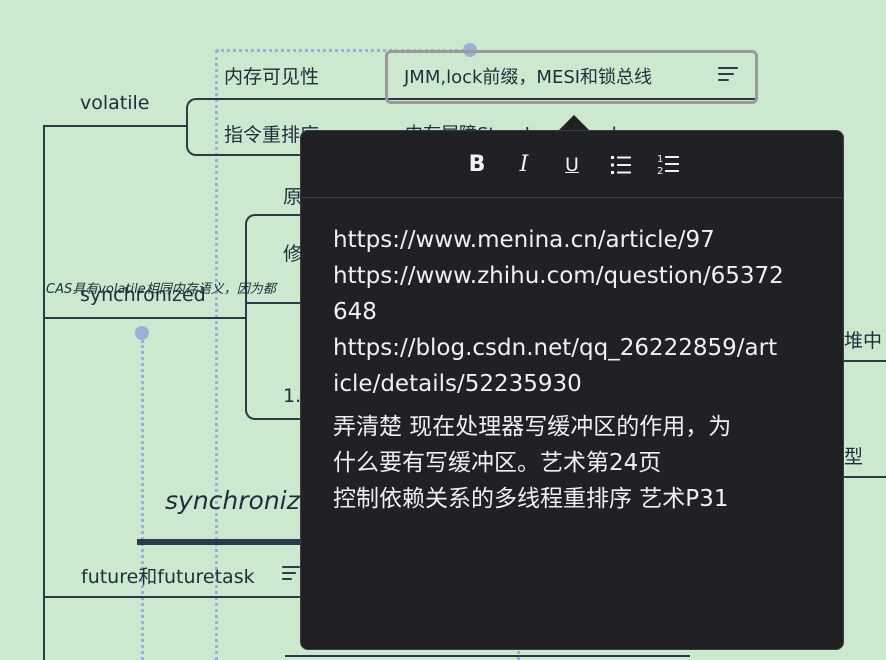 Image resolution: width=886 pixels, height=660 pixels. I want to click on popup-pointer, so click(574, 123).